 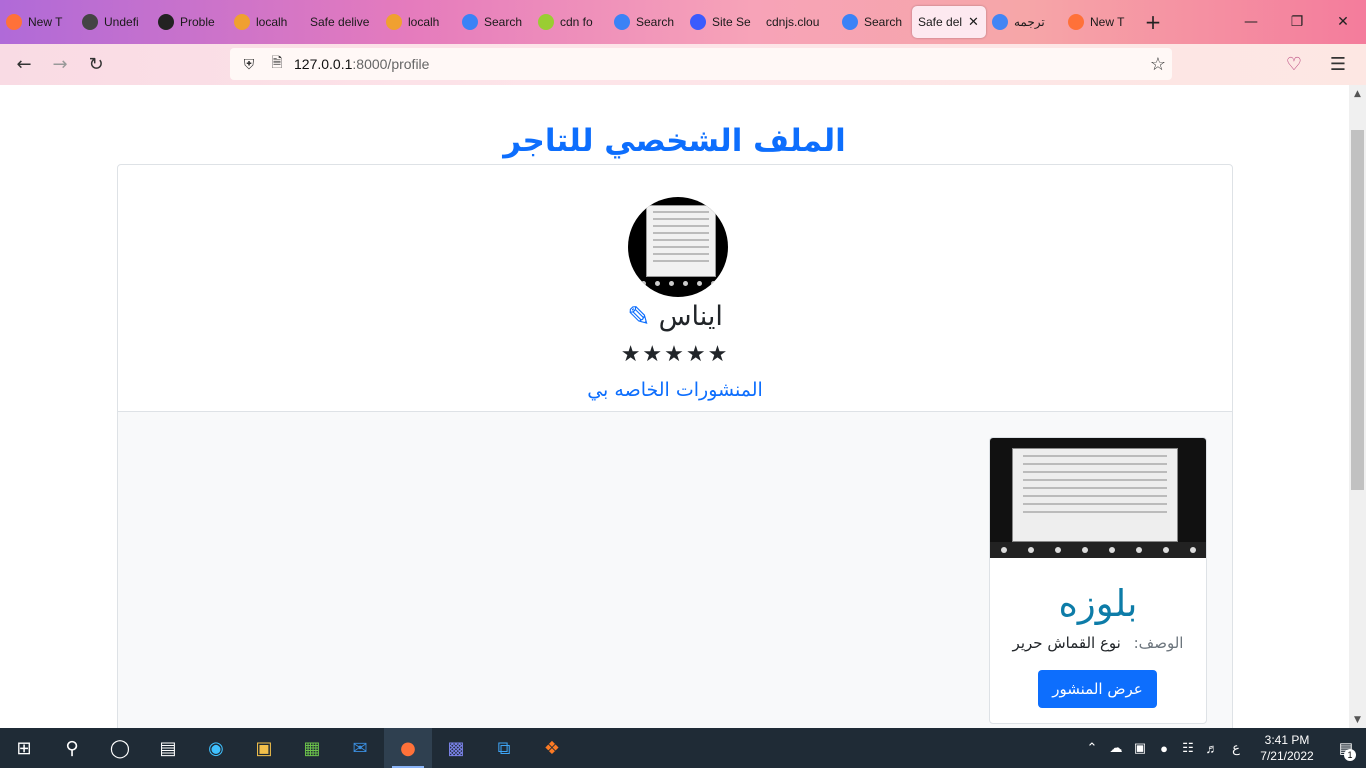 I want to click on microphone-icon: ●, so click(x=1164, y=748).